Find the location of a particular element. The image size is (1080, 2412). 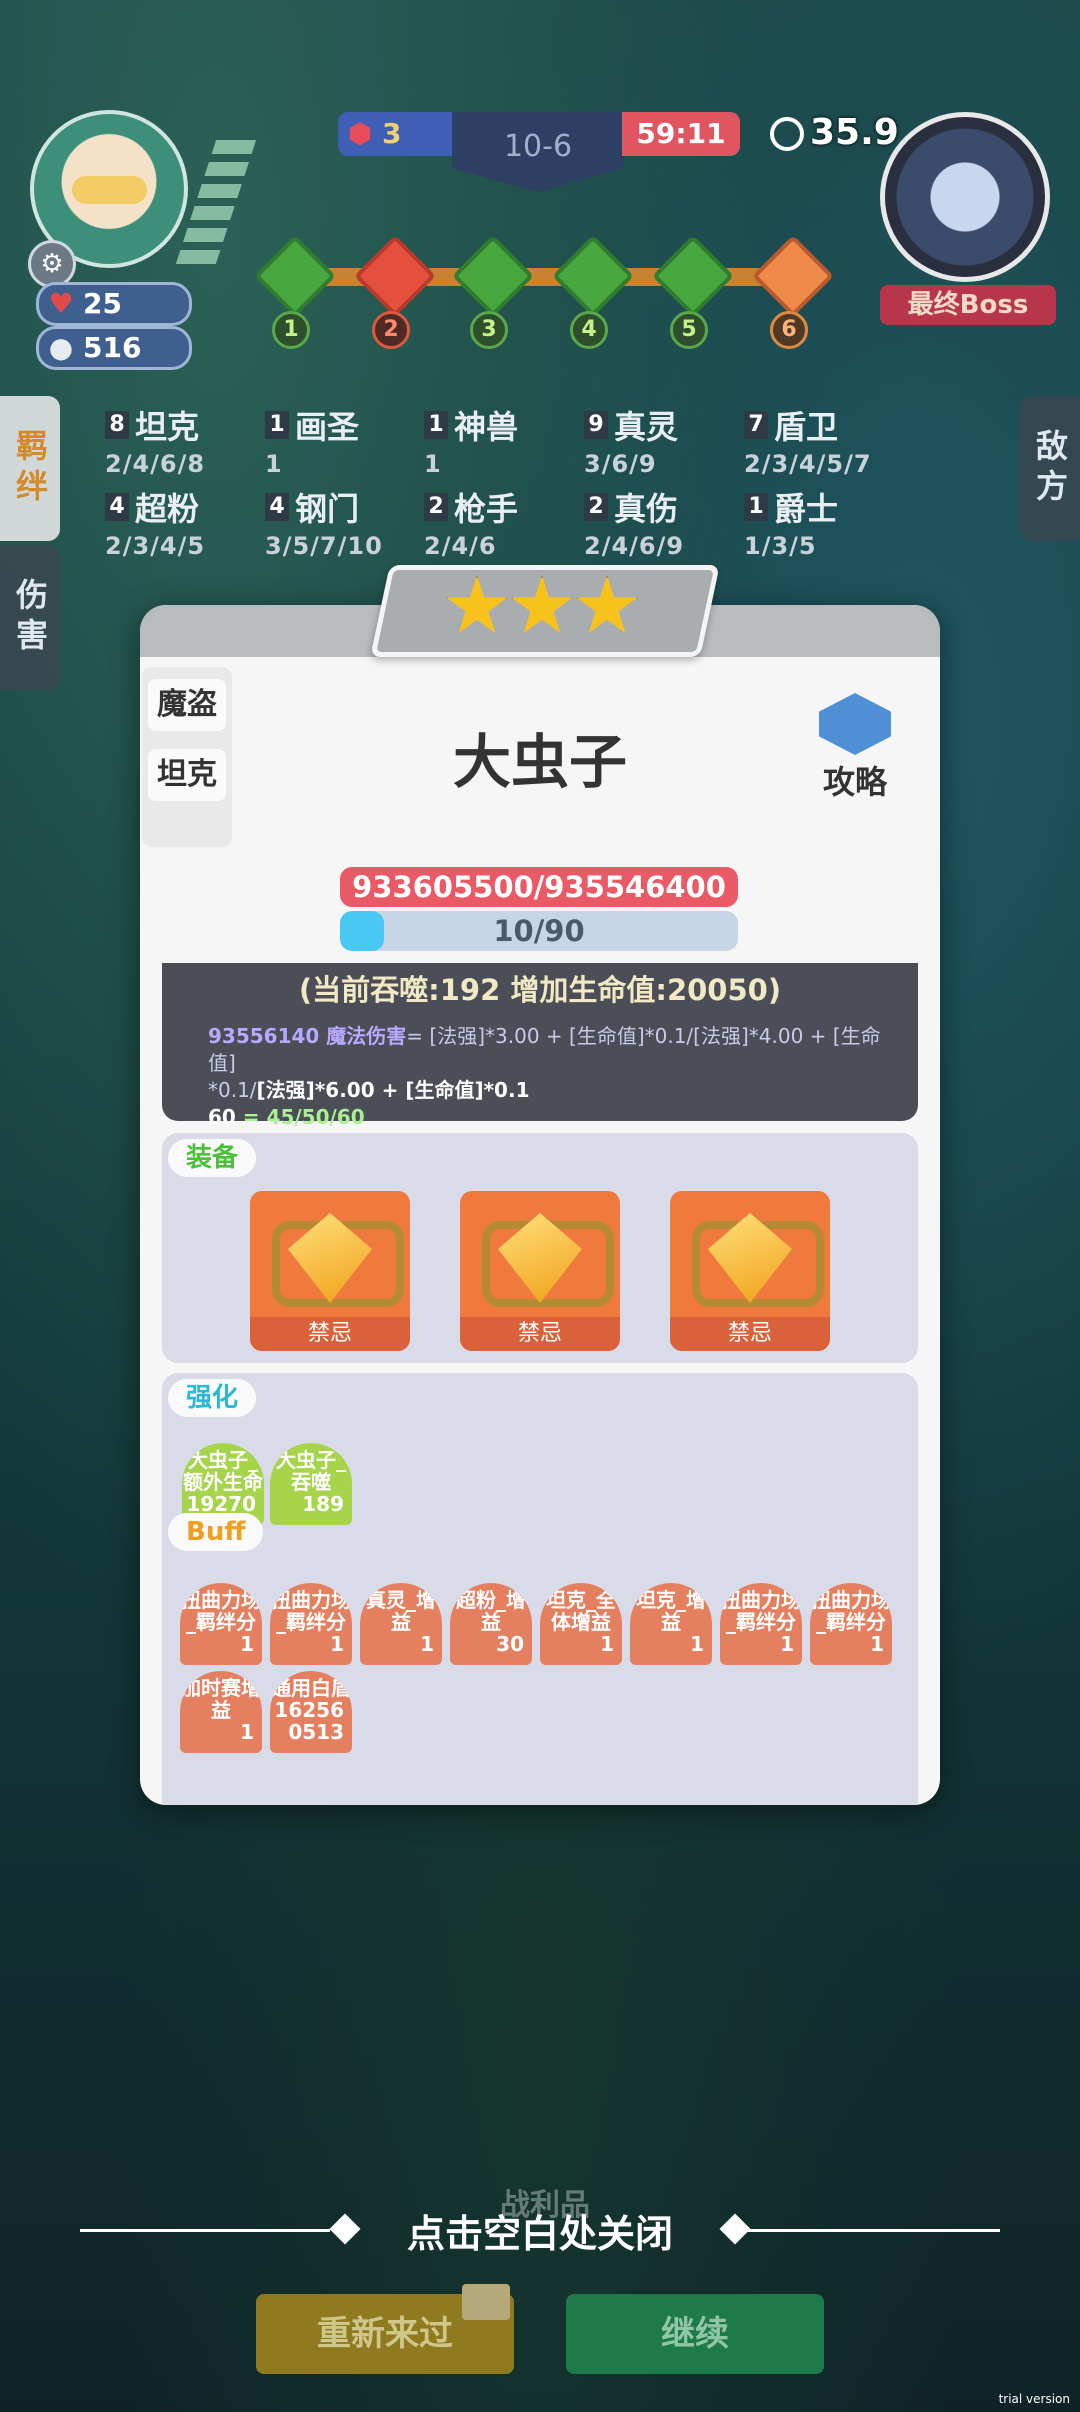

unit-exp-bar: 10/90 is located at coordinates (539, 931).